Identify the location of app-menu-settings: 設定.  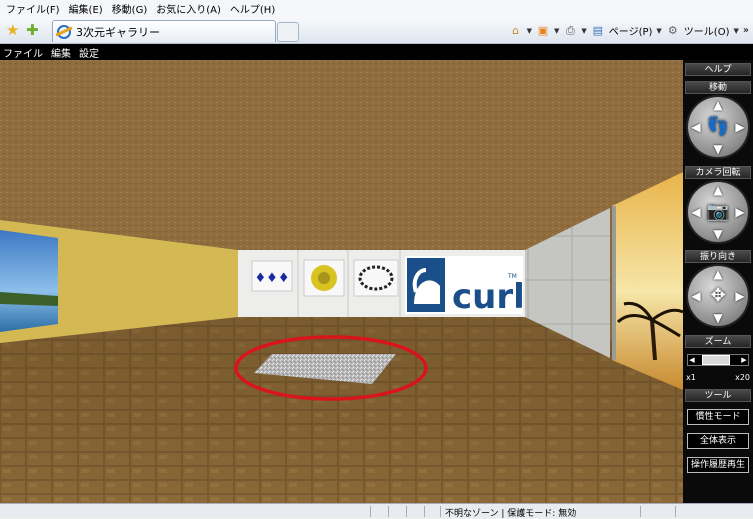
(89, 52).